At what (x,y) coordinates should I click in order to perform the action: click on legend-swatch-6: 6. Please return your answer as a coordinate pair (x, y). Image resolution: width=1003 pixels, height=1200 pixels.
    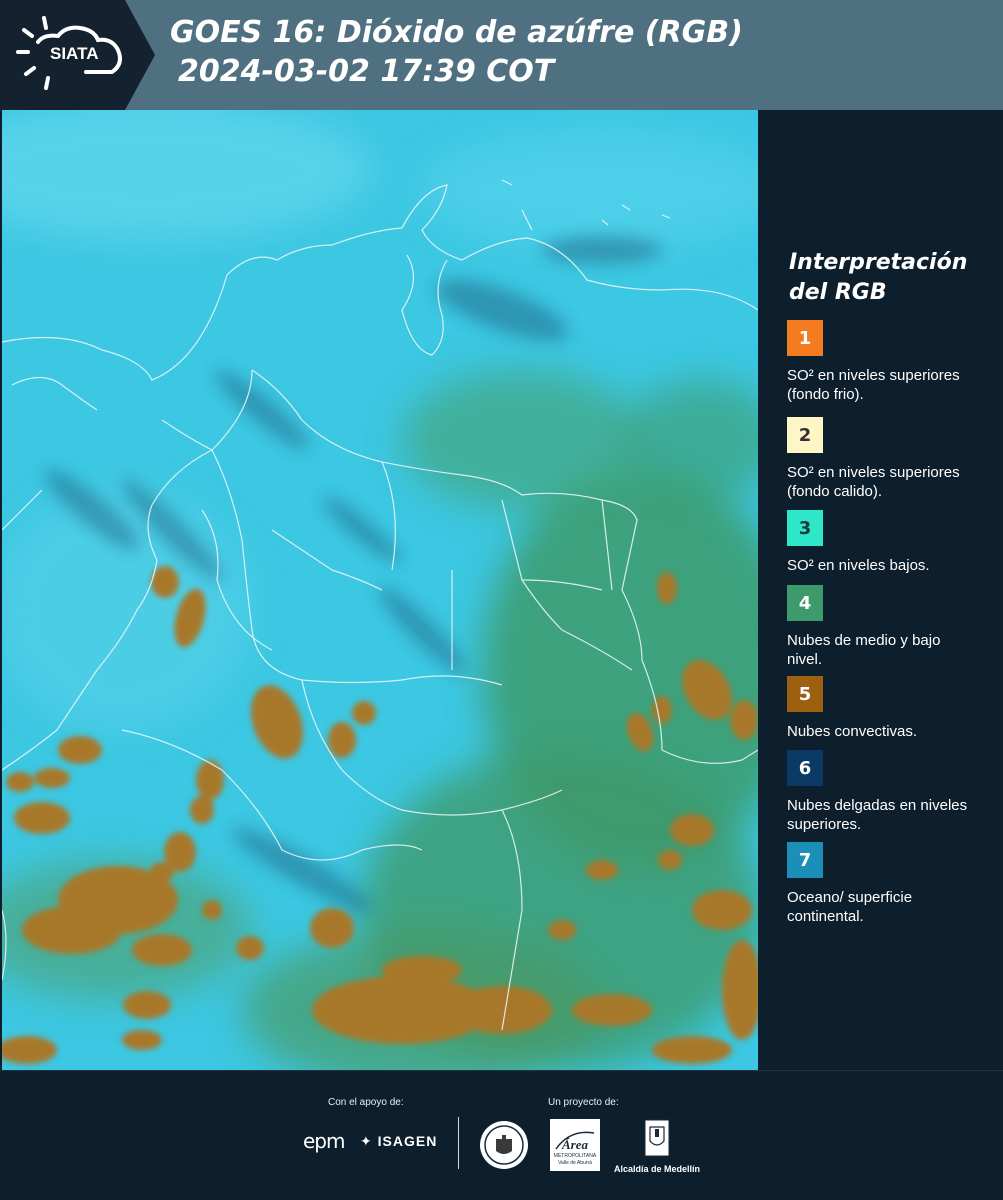
    Looking at the image, I should click on (805, 768).